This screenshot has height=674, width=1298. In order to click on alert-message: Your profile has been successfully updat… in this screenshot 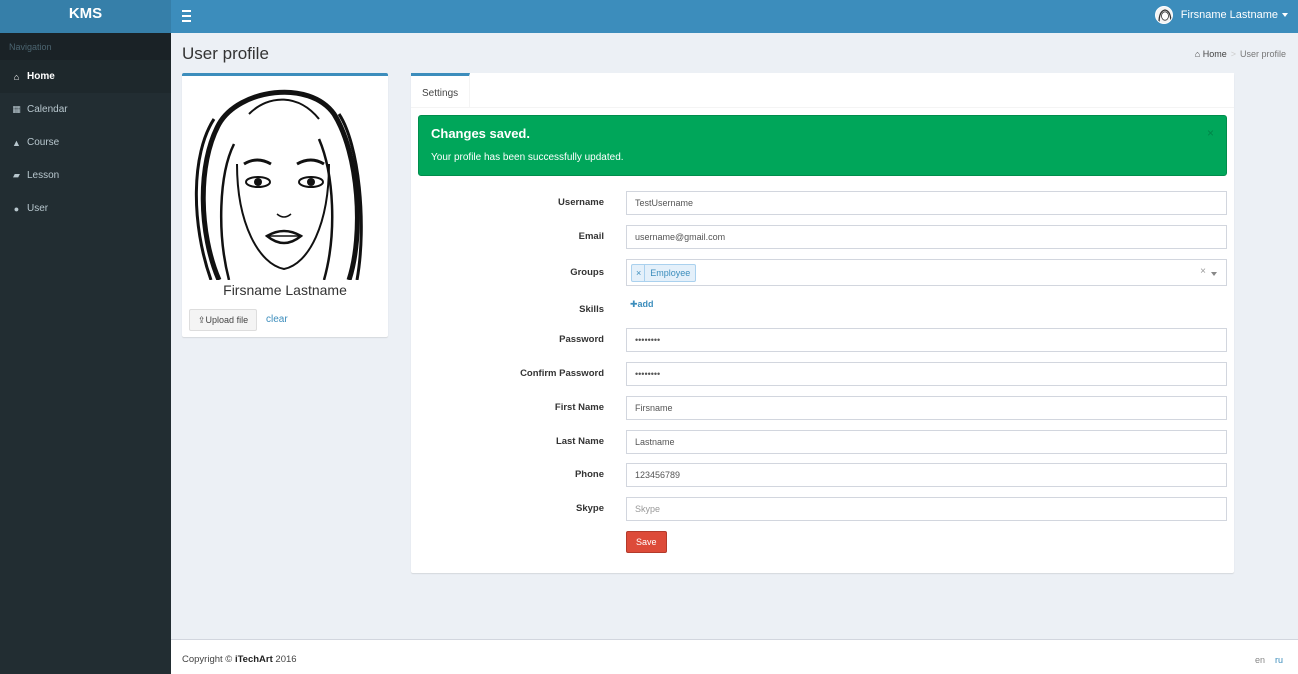, I will do `click(527, 157)`.